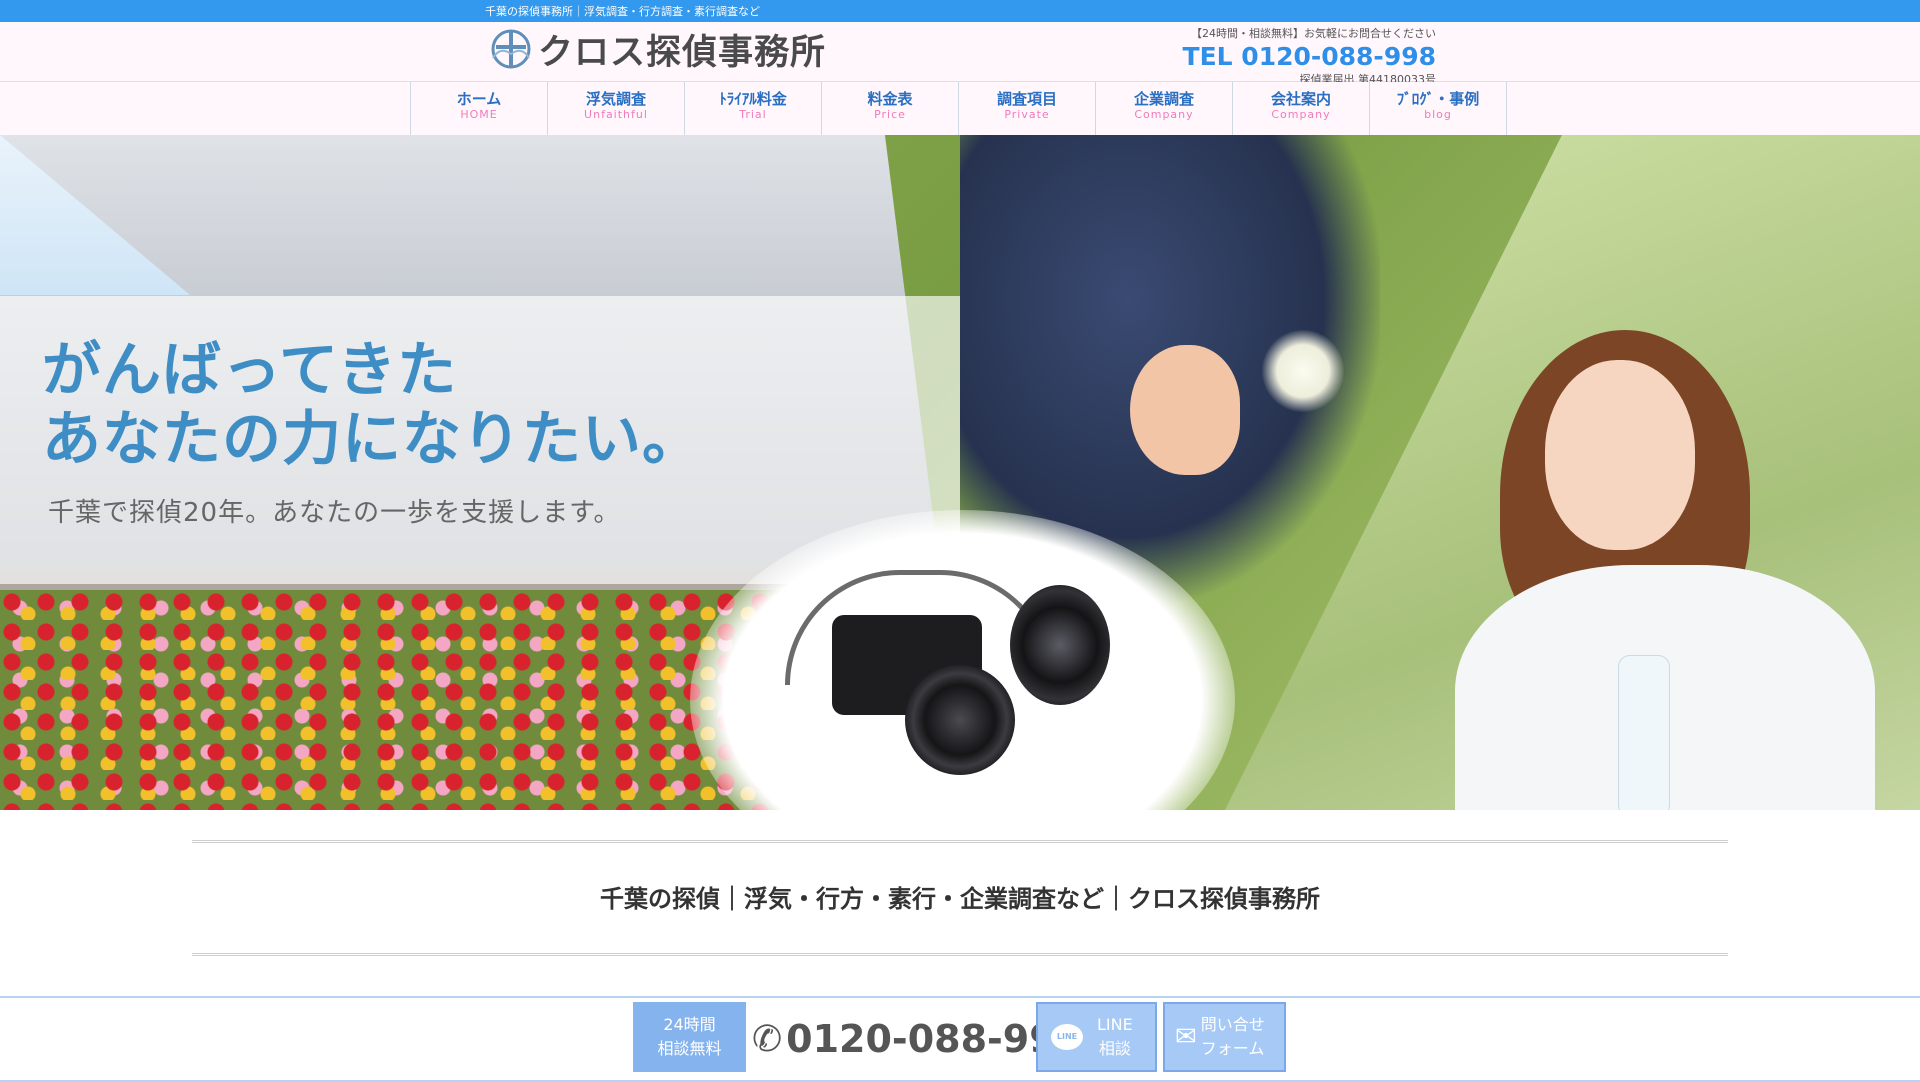 The image size is (1920, 1082). Describe the element at coordinates (1313, 33) in the screenshot. I see `contact-note: 【24時間・相談無料】お気軽にお問合せください` at that location.